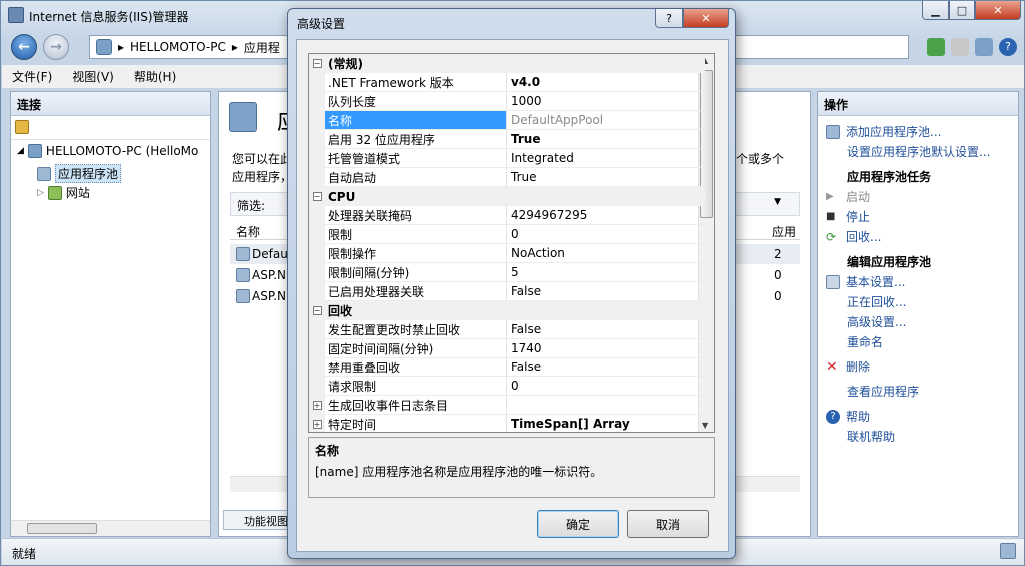 The width and height of the screenshot is (1025, 566). What do you see at coordinates (248, 232) in the screenshot?
I see `column-name: 名称` at bounding box center [248, 232].